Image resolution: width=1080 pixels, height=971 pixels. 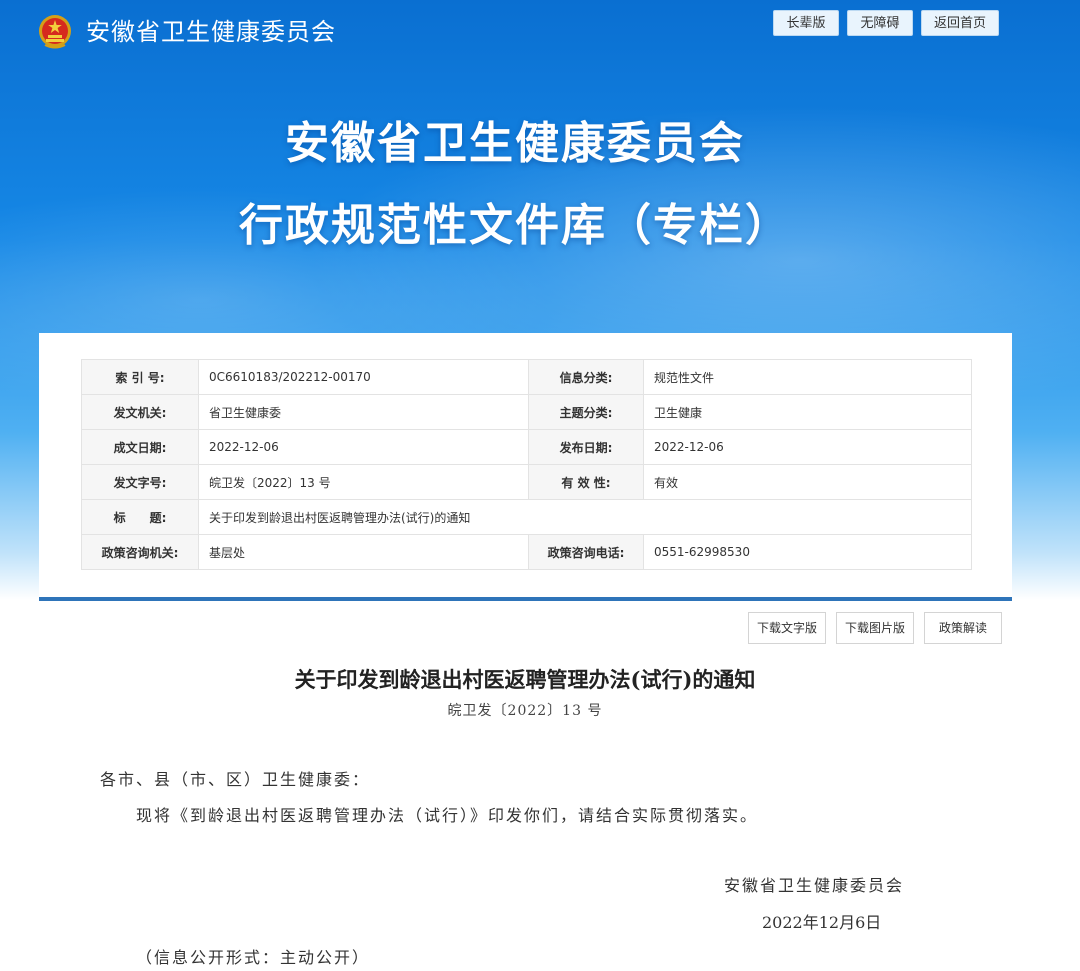 I want to click on elder-version-button: 长辈版, so click(x=806, y=23).